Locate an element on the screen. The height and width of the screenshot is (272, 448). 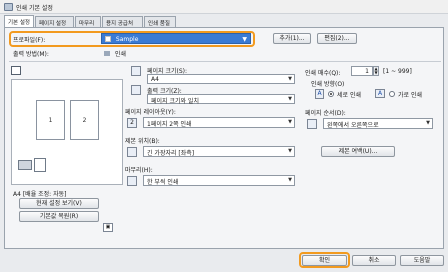
preview-page-2: 2 is located at coordinates (84, 120).